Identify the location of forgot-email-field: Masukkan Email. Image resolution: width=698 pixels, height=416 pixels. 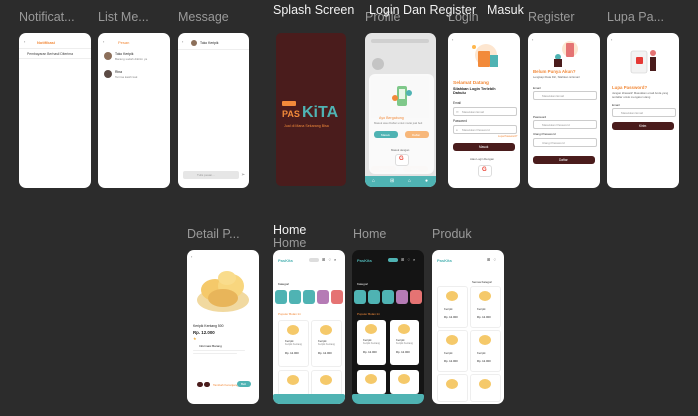
(644, 112).